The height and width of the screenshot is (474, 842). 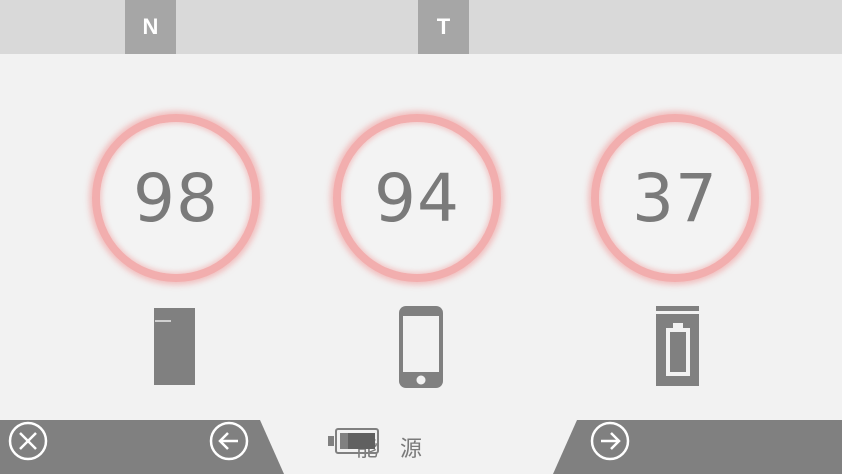 What do you see at coordinates (174, 346) in the screenshot?
I see `tablet-icon` at bounding box center [174, 346].